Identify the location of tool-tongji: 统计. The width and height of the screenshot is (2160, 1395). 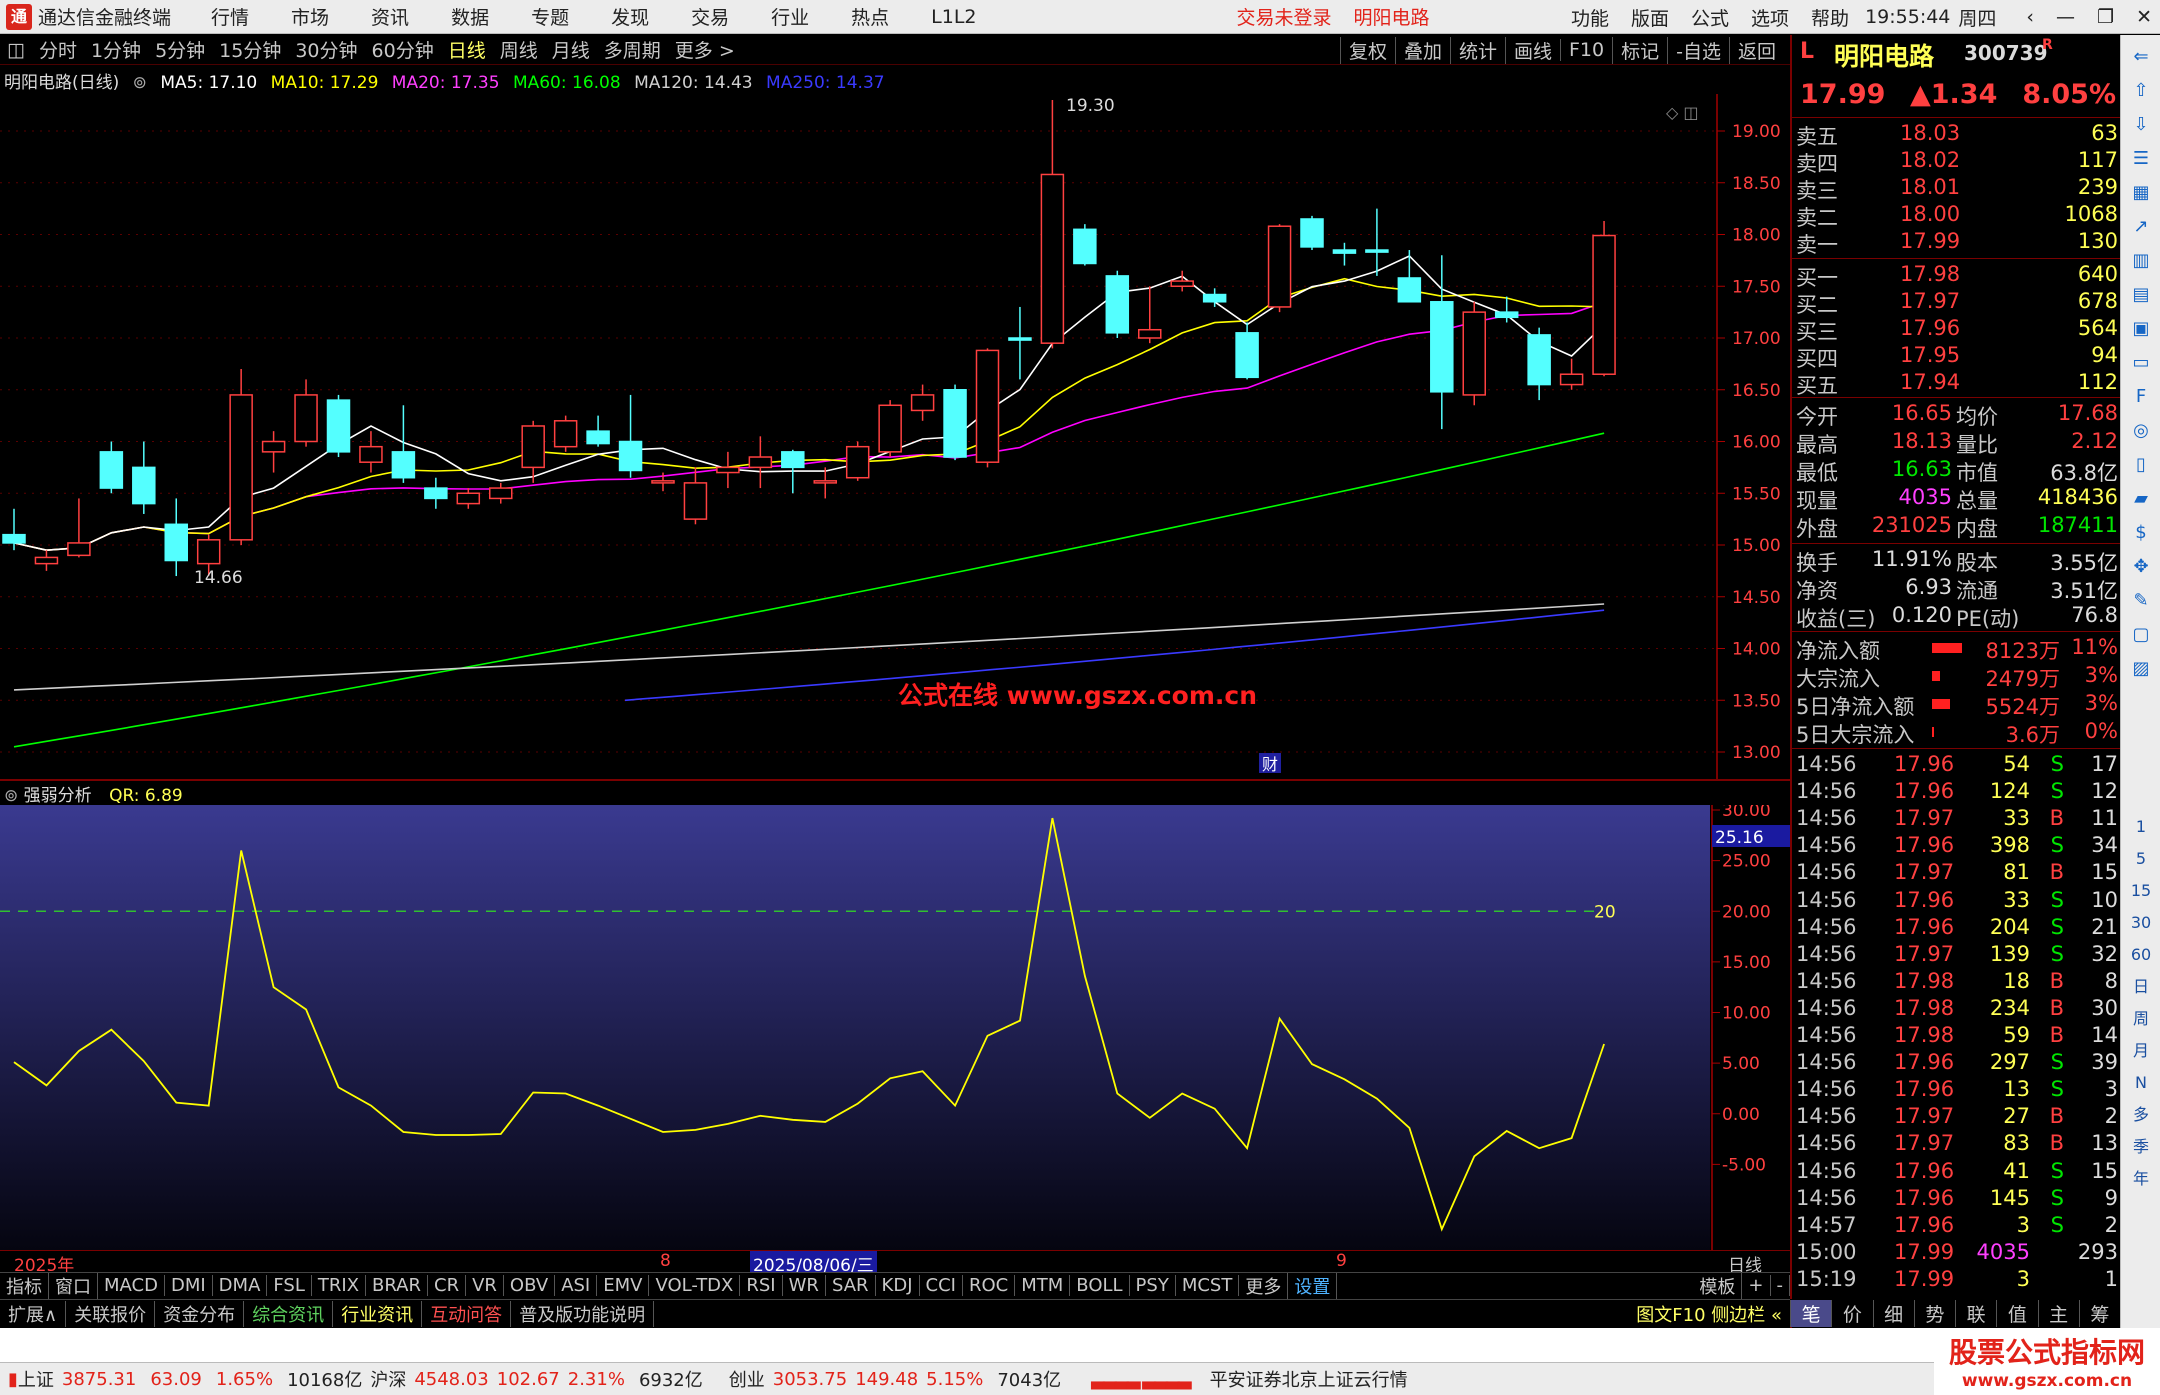
(1477, 50).